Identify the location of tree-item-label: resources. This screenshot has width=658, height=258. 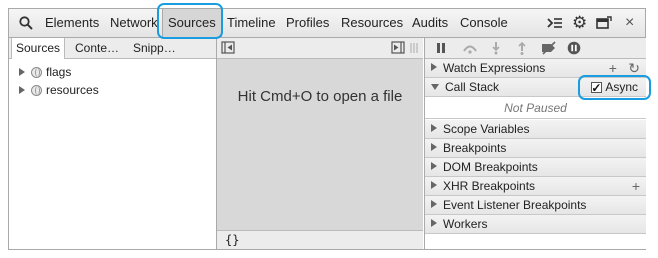
(72, 90).